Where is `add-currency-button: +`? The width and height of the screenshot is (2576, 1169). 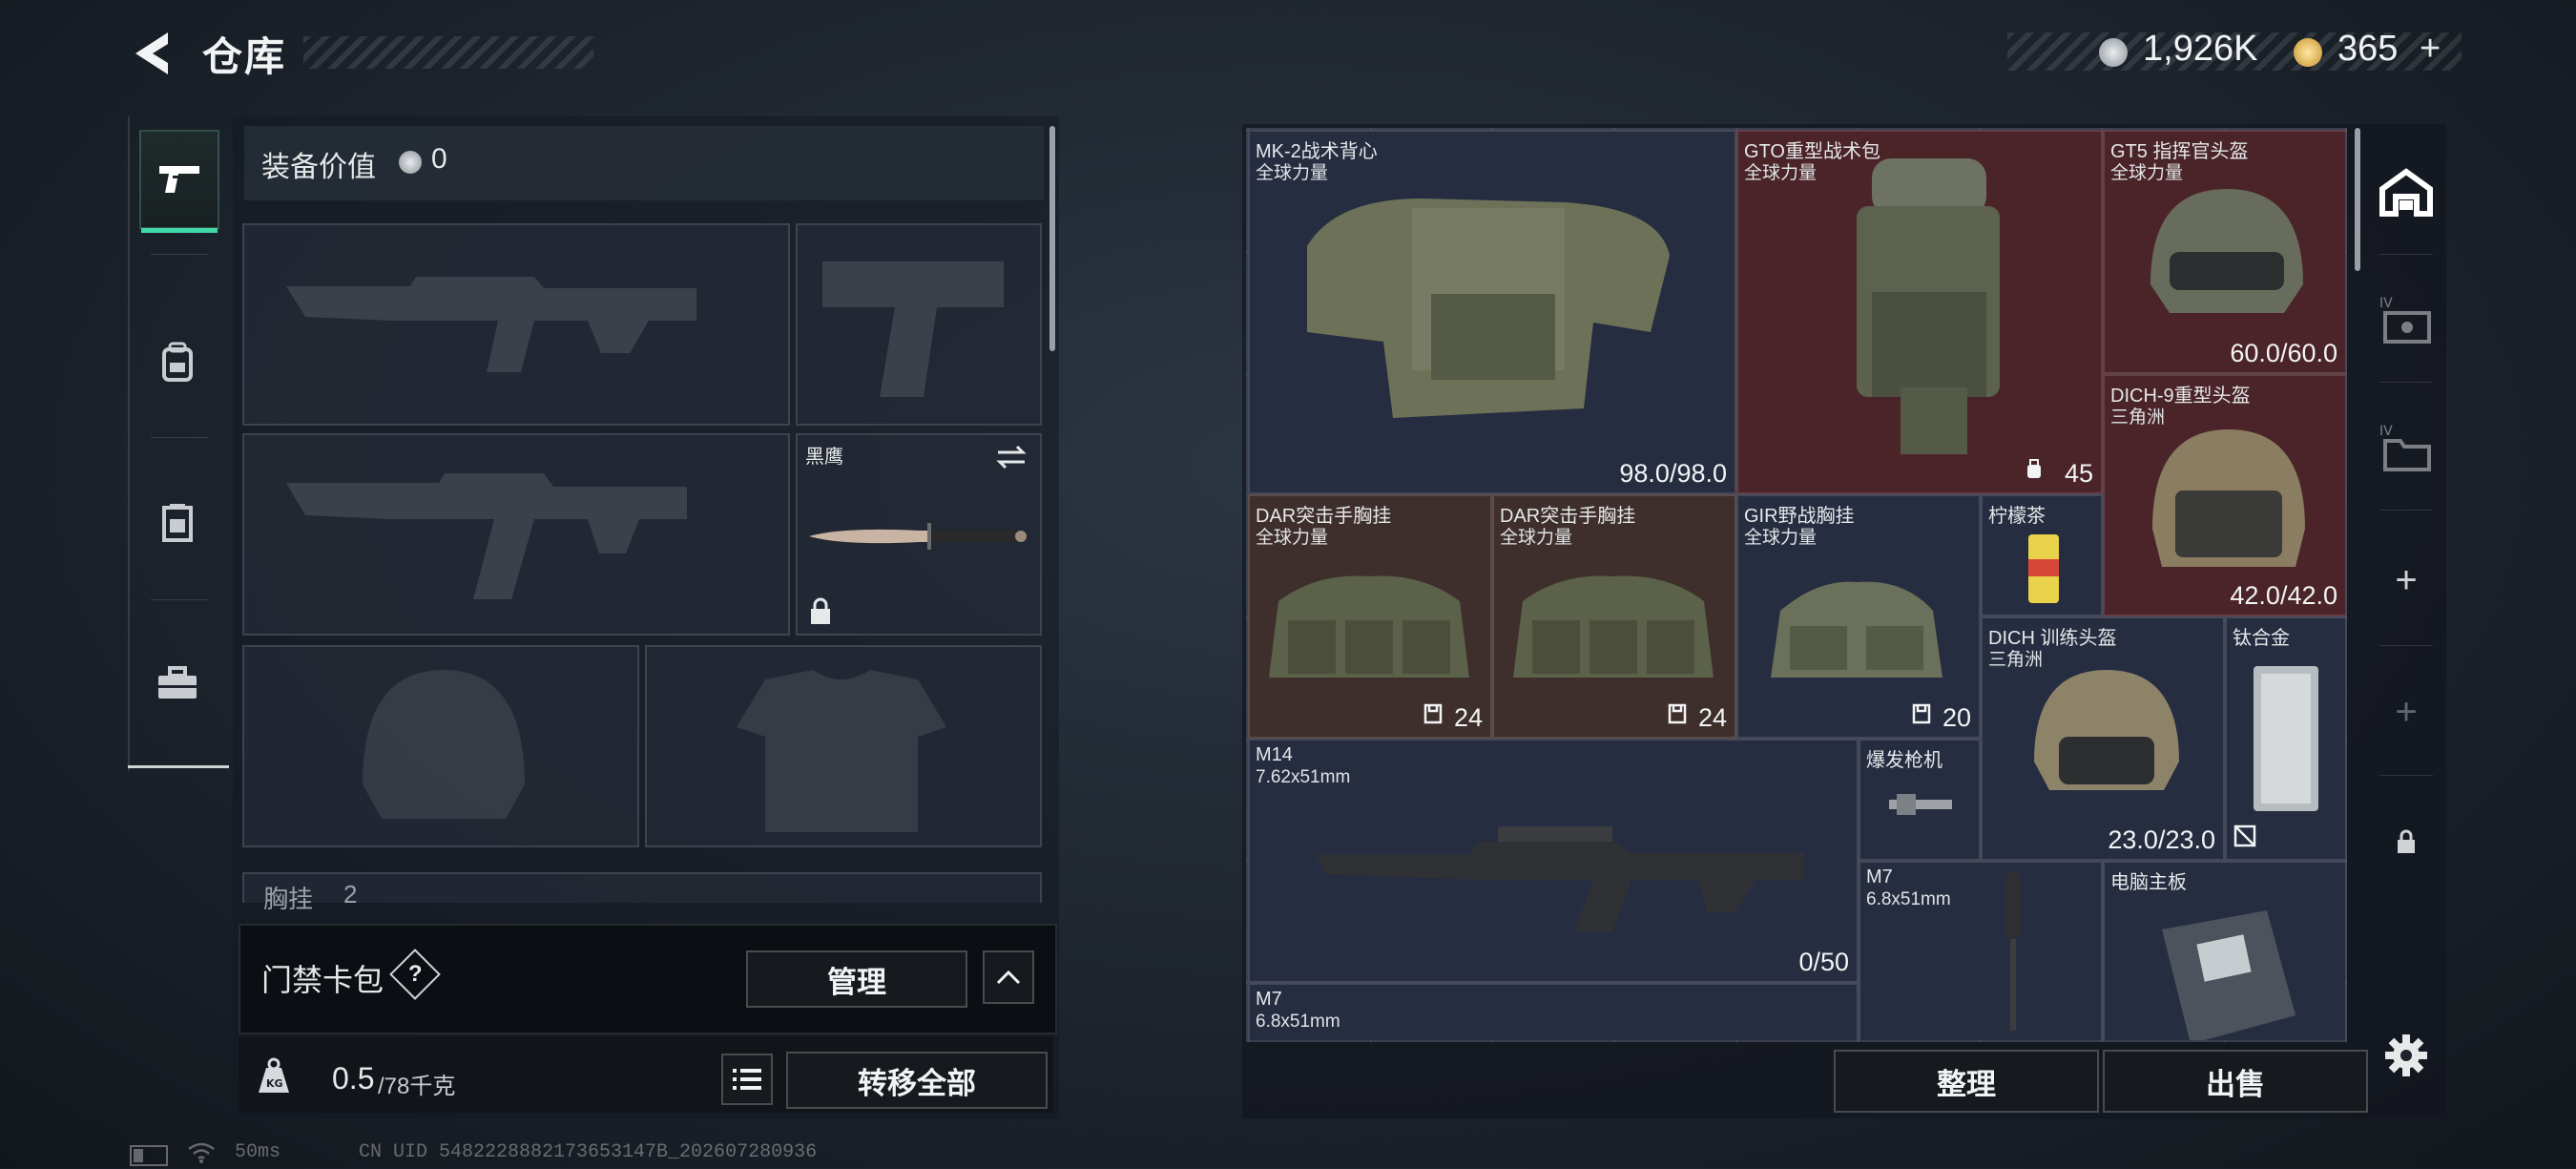
add-currency-button: + is located at coordinates (2430, 49).